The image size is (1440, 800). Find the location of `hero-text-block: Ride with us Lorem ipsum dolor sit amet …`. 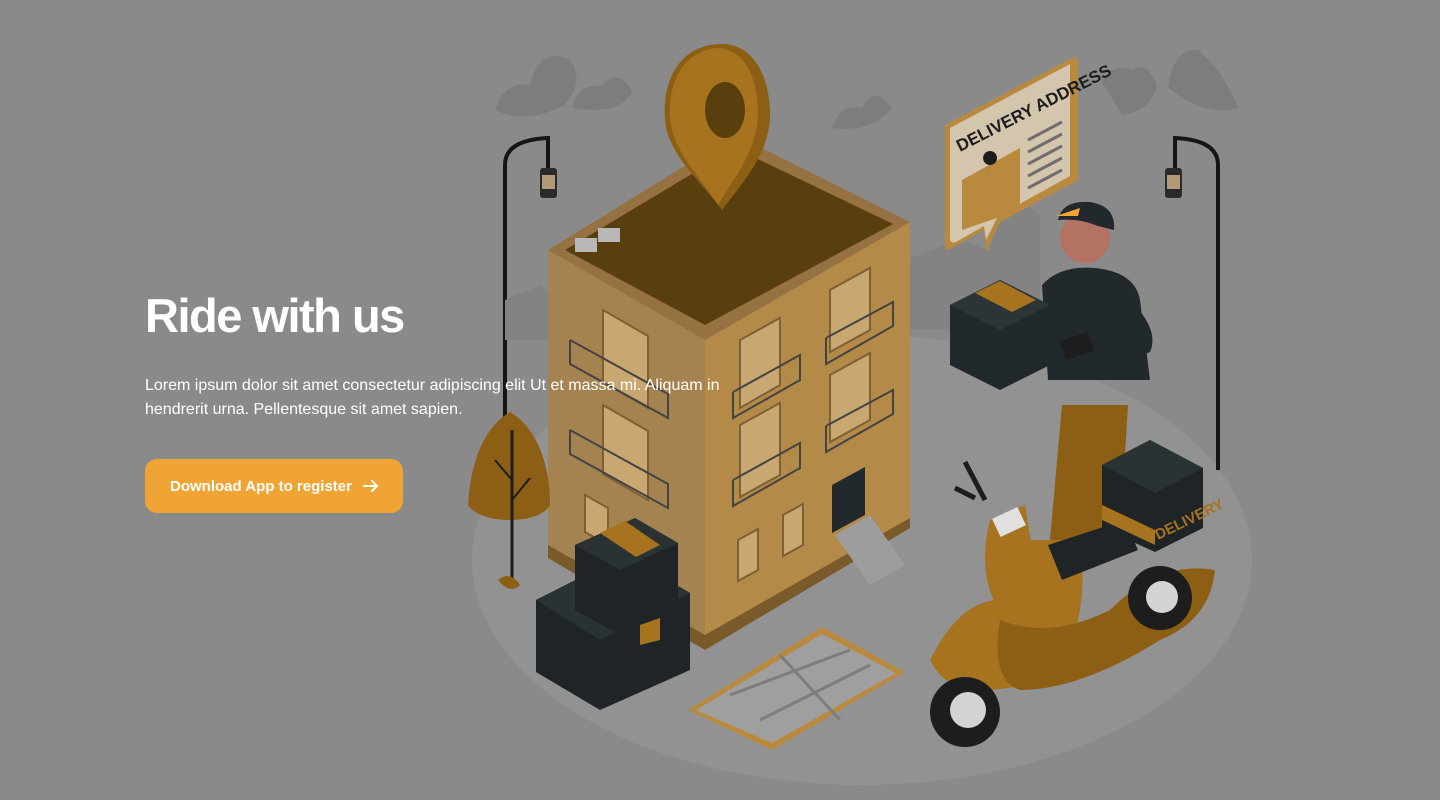

hero-text-block: Ride with us Lorem ipsum dolor sit amet … is located at coordinates (445, 355).